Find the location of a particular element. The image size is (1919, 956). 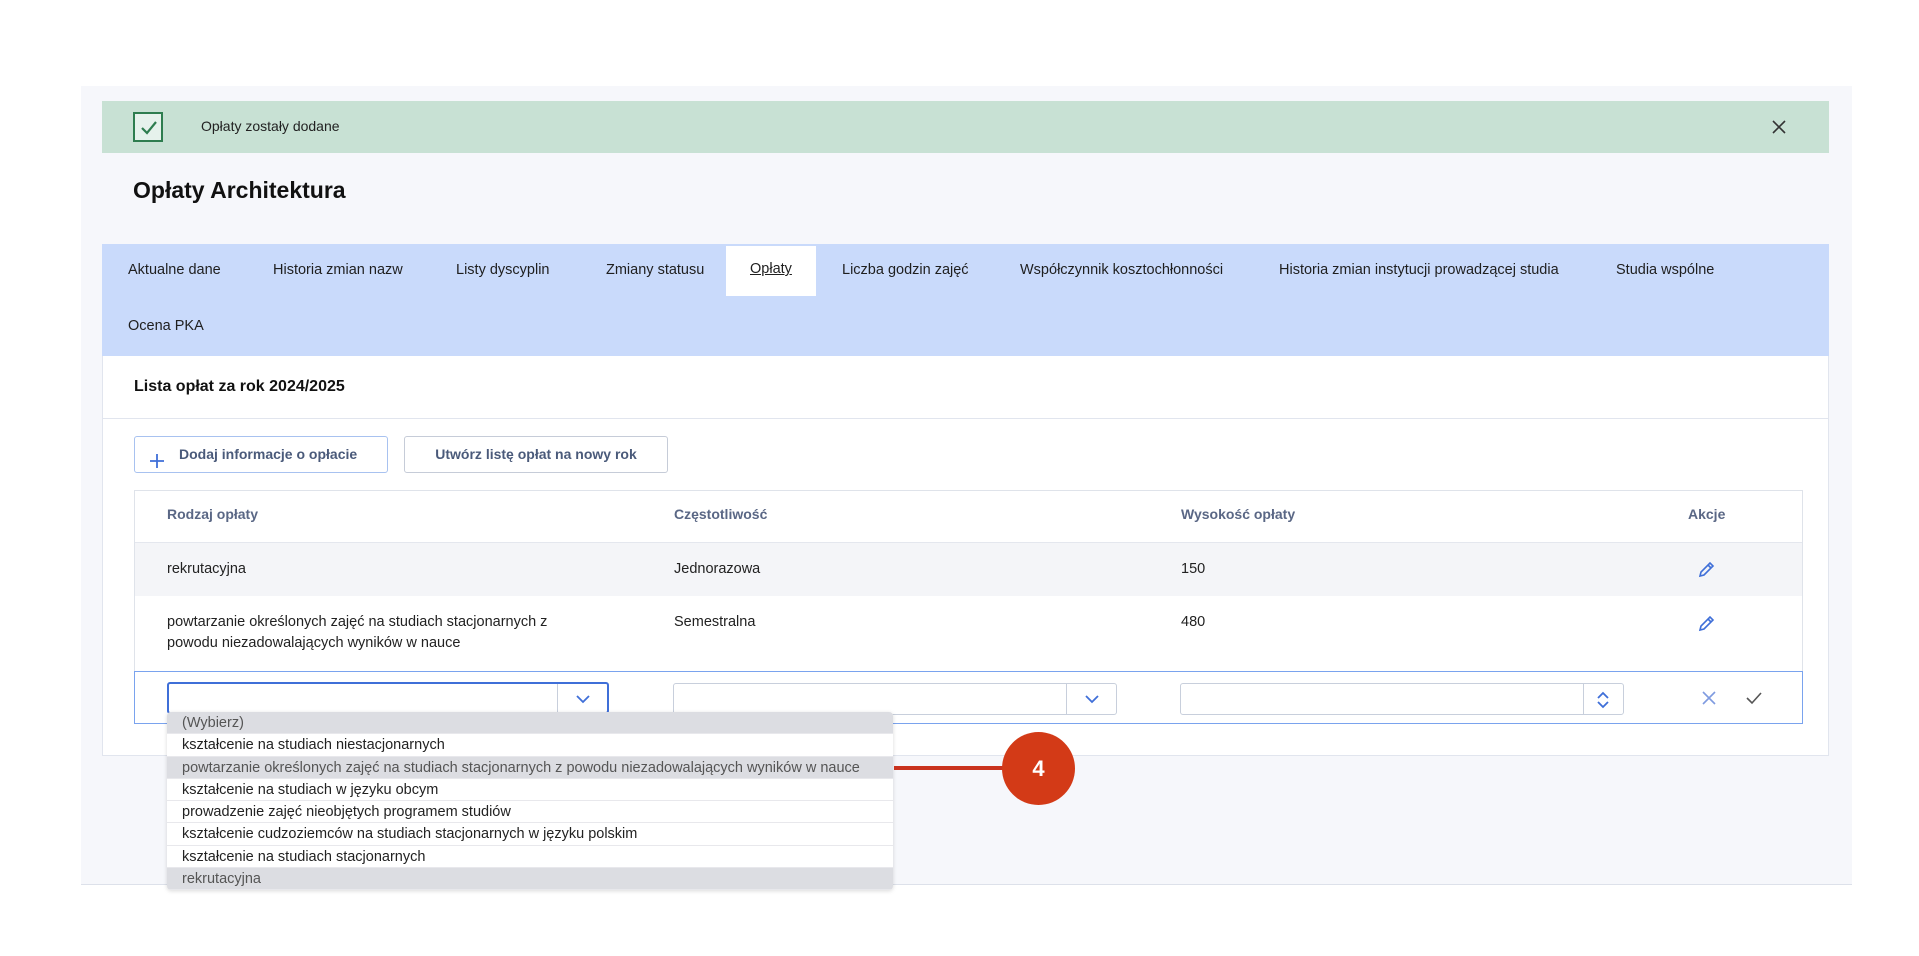

cancel-x-icon is located at coordinates (1709, 698).